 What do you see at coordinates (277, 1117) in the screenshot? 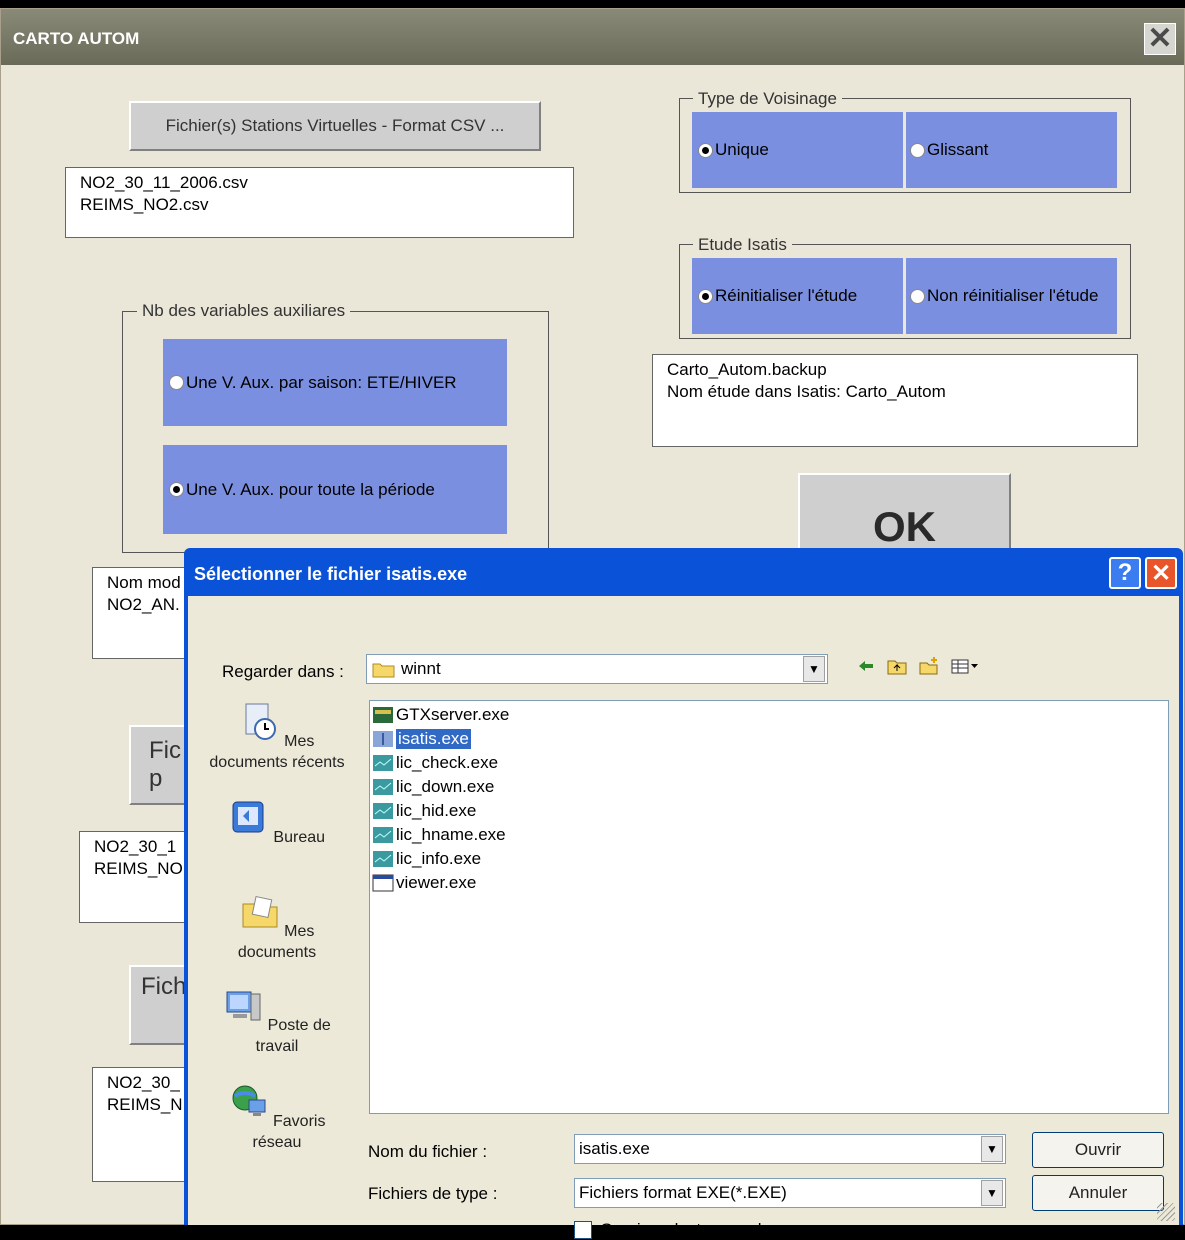
I see `place-network: Favoris réseau` at bounding box center [277, 1117].